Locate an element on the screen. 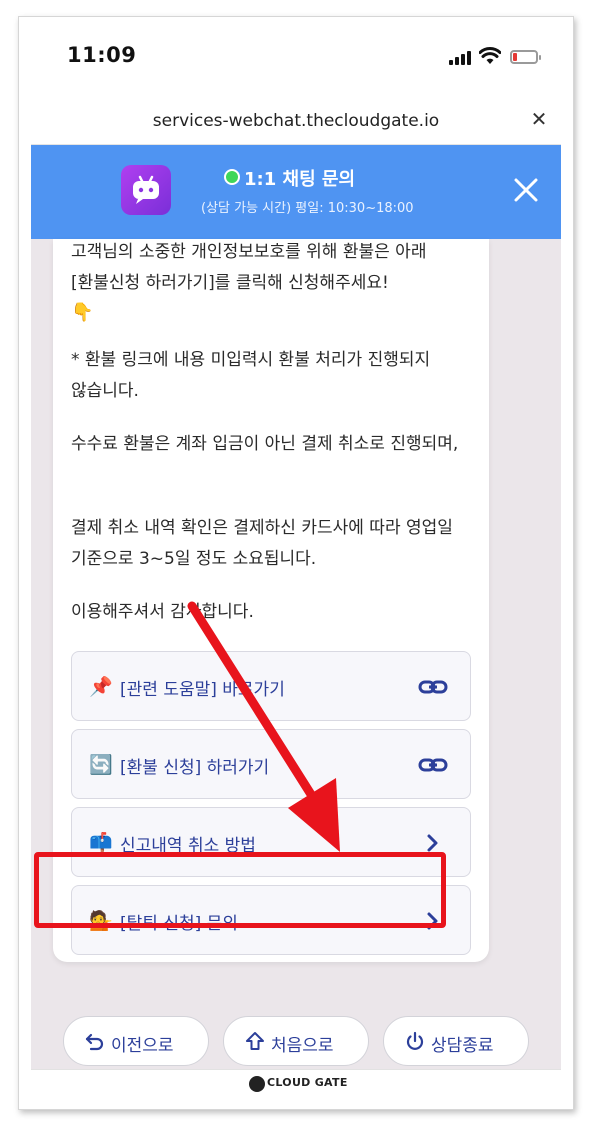  withdrawal-inquiry-button: 💁 [탈퇴 신청] 문의 is located at coordinates (271, 920).